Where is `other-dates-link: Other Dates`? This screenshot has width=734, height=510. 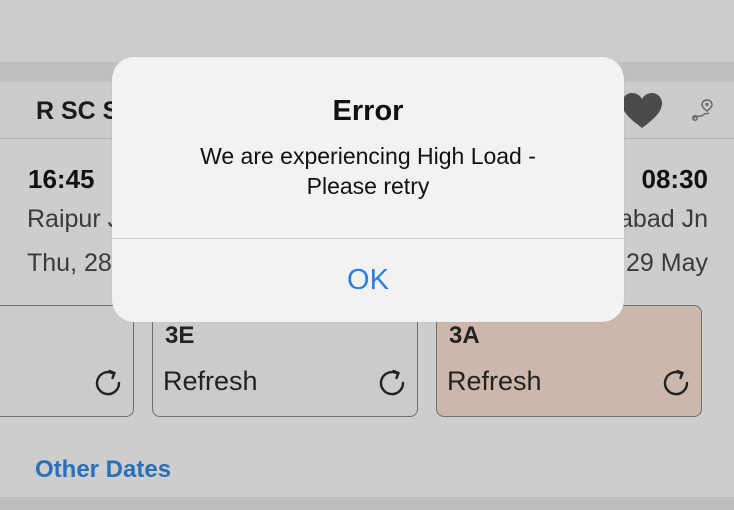 other-dates-link: Other Dates is located at coordinates (103, 470).